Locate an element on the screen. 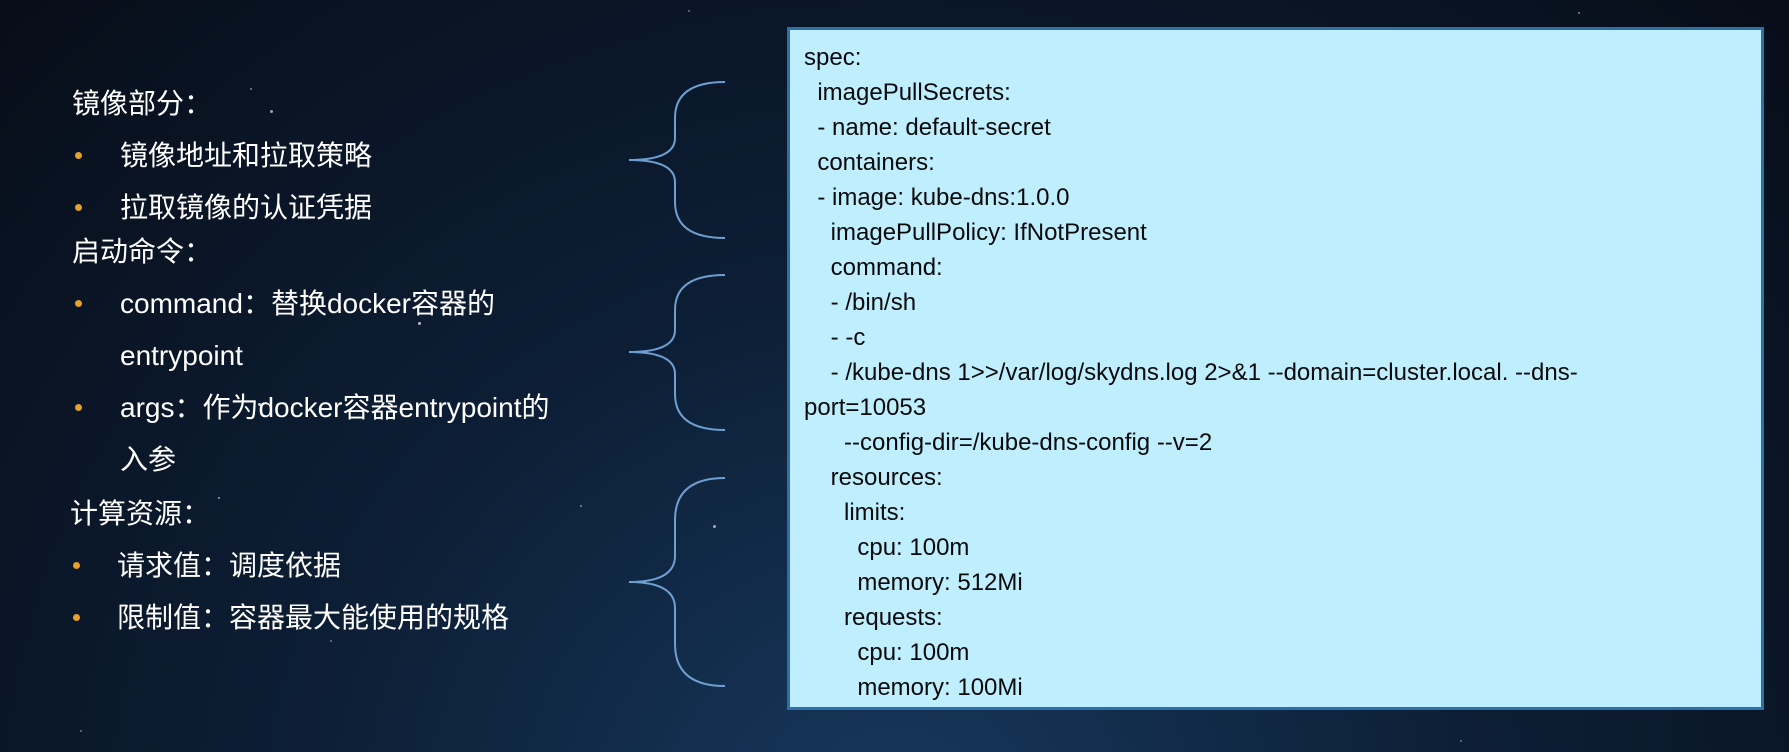  bullet-line: command：替换docker容器的 is located at coordinates (307, 303).